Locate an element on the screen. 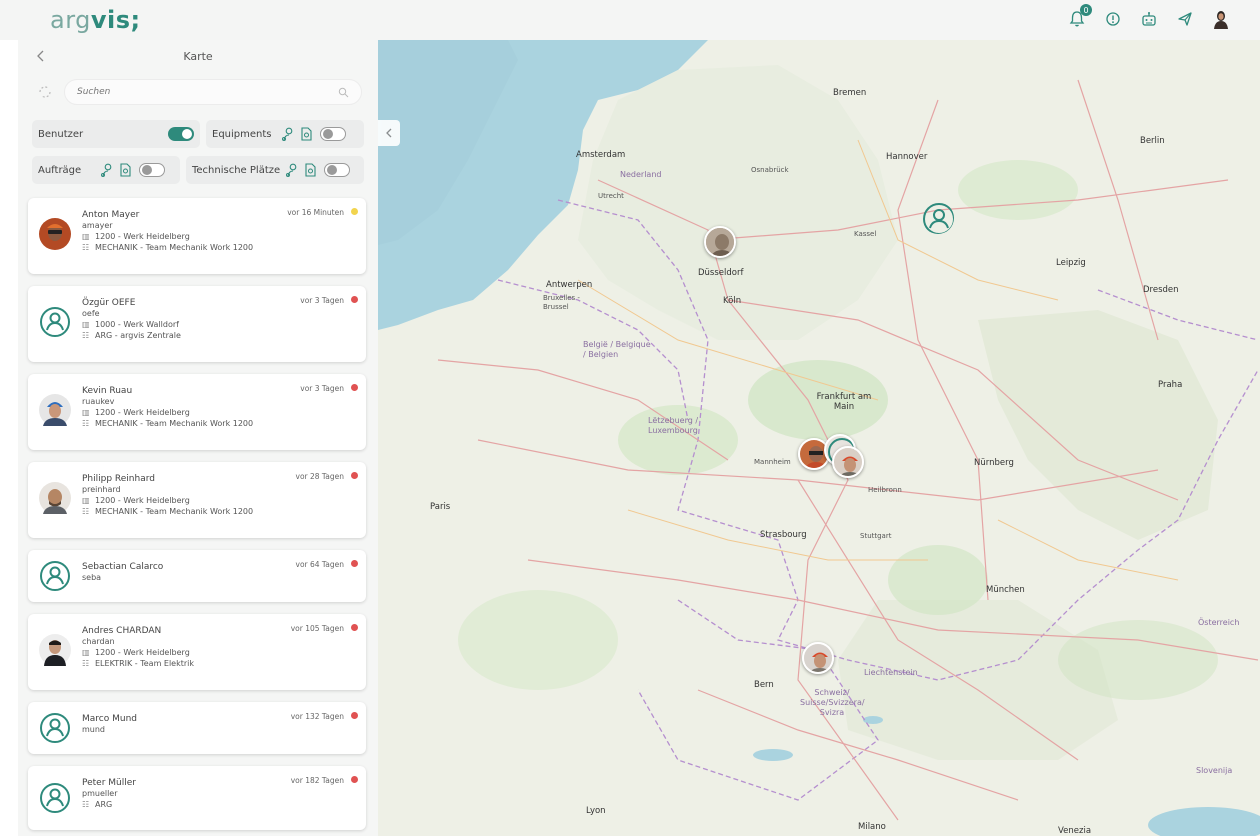 The image size is (1260, 836). map-label-paris: Paris is located at coordinates (440, 507).